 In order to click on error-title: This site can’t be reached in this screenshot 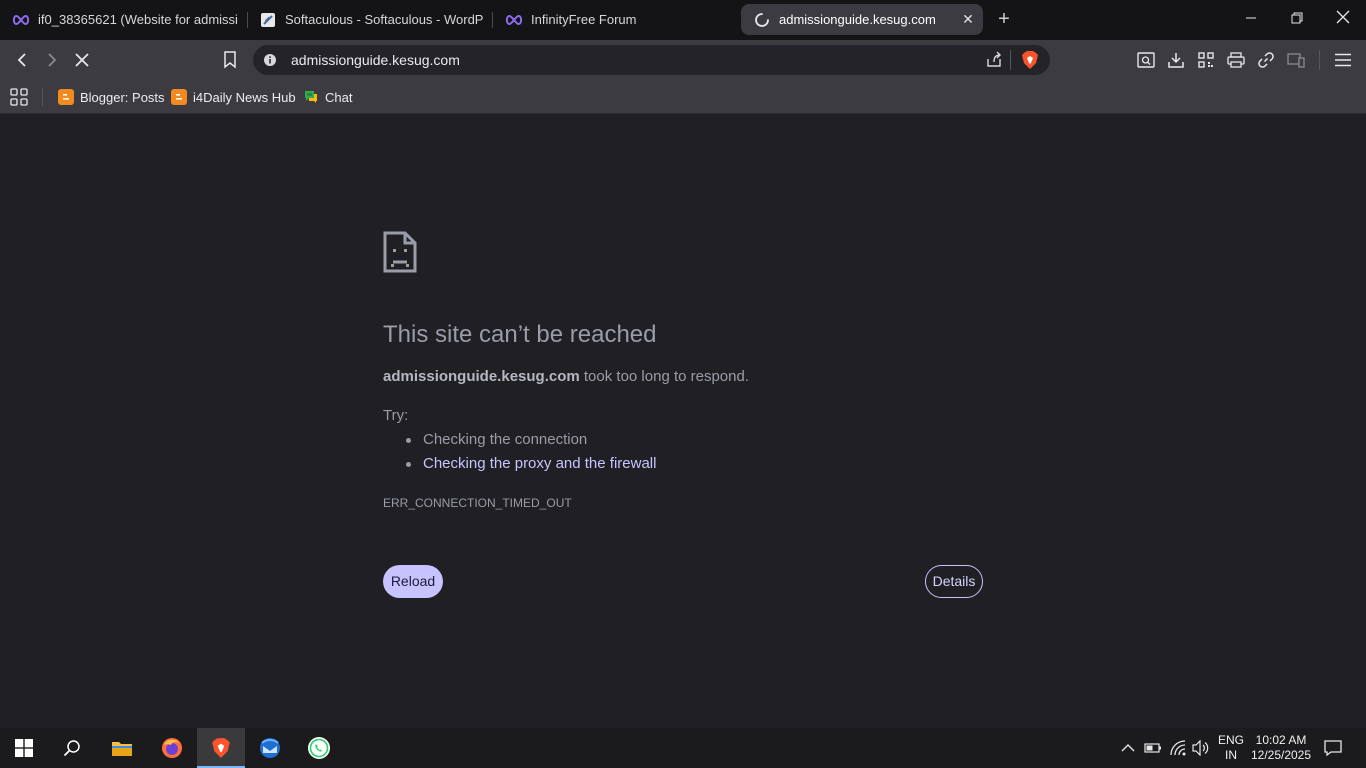, I will do `click(520, 334)`.